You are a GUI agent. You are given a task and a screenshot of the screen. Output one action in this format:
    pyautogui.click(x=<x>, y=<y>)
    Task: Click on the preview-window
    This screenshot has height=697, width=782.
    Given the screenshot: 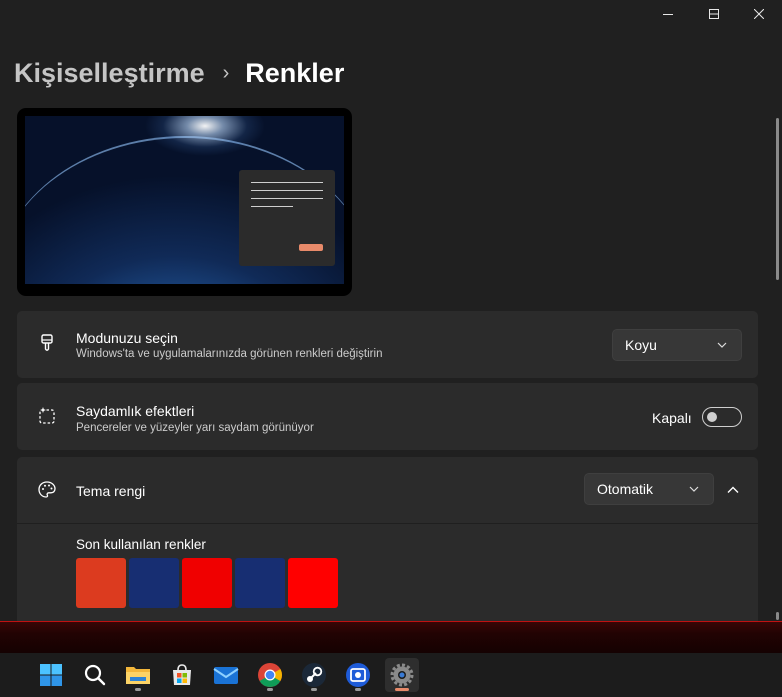 What is the action you would take?
    pyautogui.click(x=287, y=218)
    